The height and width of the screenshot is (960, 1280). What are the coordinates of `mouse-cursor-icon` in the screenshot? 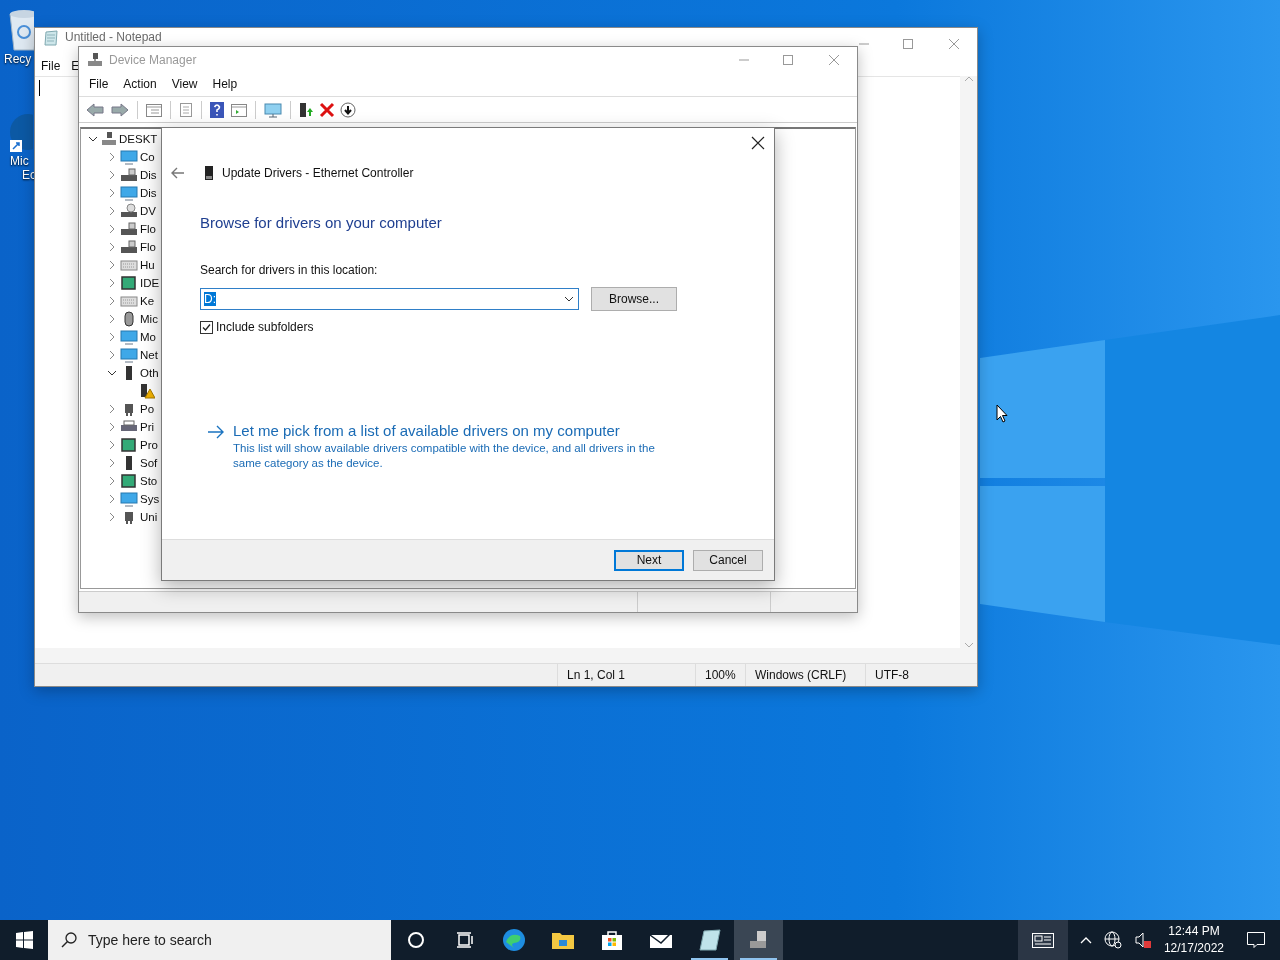 It's located at (1002, 414).